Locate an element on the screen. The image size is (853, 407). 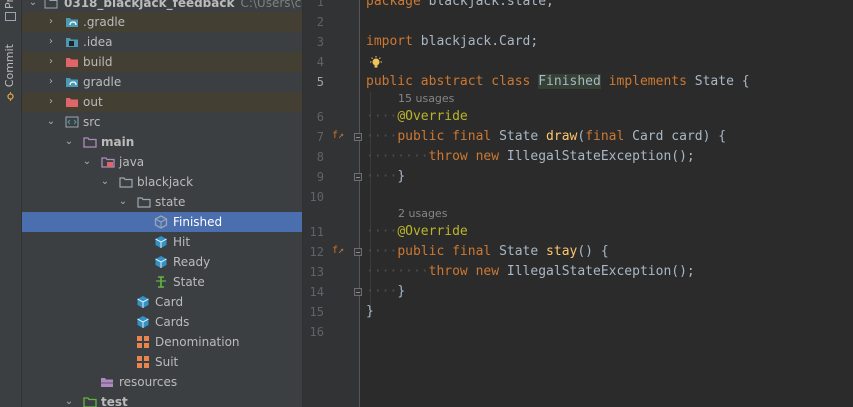
tree-row-label: Ready is located at coordinates (192, 262).